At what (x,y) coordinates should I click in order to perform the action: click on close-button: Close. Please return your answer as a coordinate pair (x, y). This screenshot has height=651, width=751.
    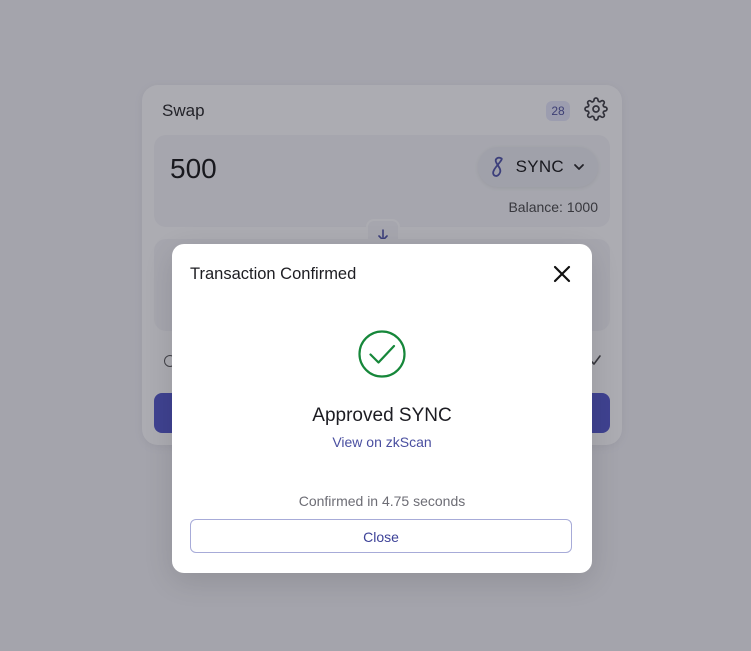
    Looking at the image, I should click on (381, 536).